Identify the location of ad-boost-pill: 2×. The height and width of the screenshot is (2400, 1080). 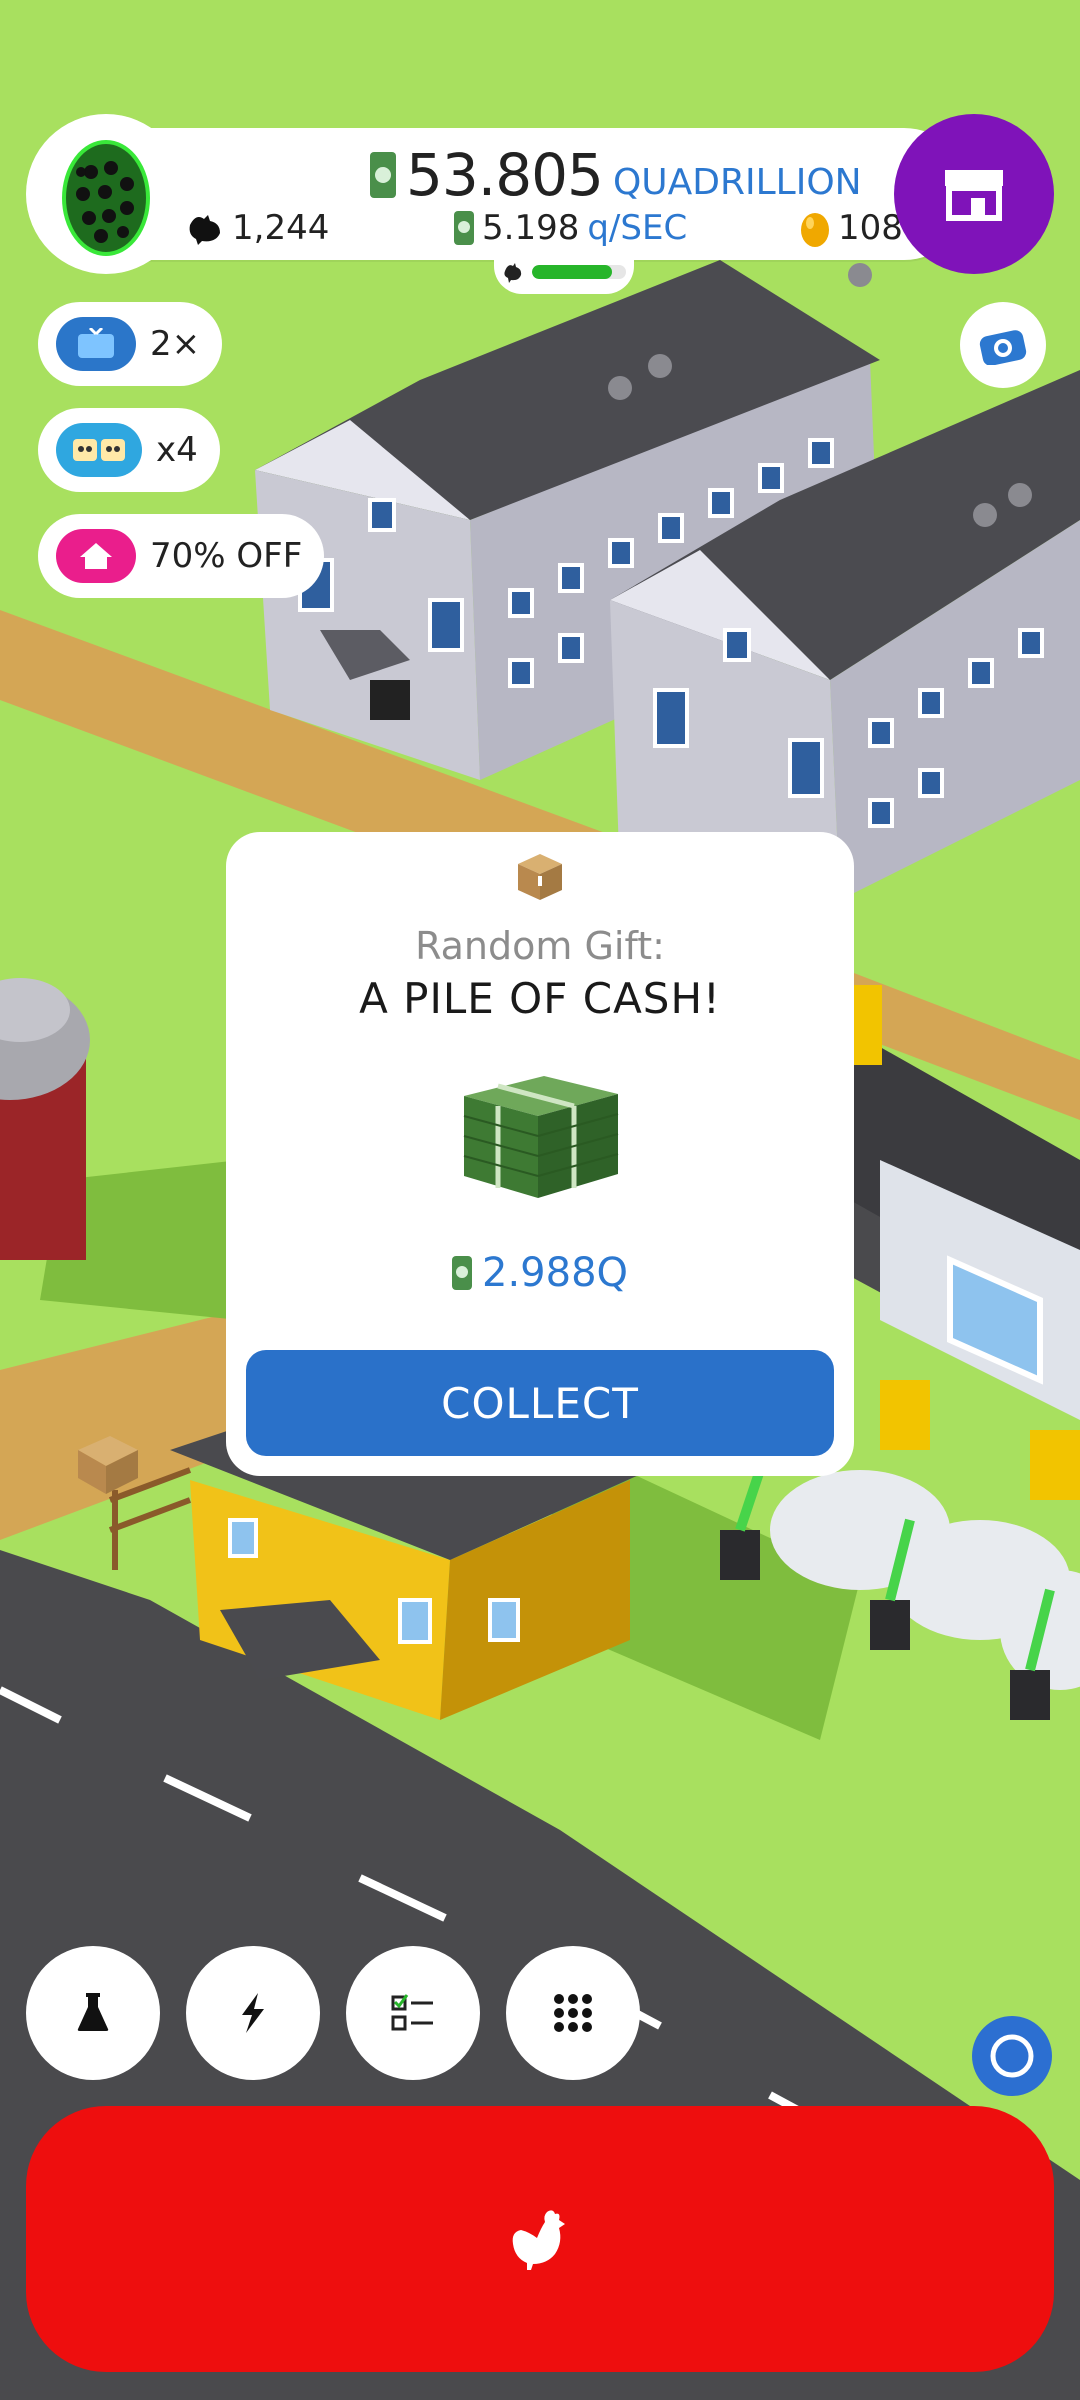
(130, 344).